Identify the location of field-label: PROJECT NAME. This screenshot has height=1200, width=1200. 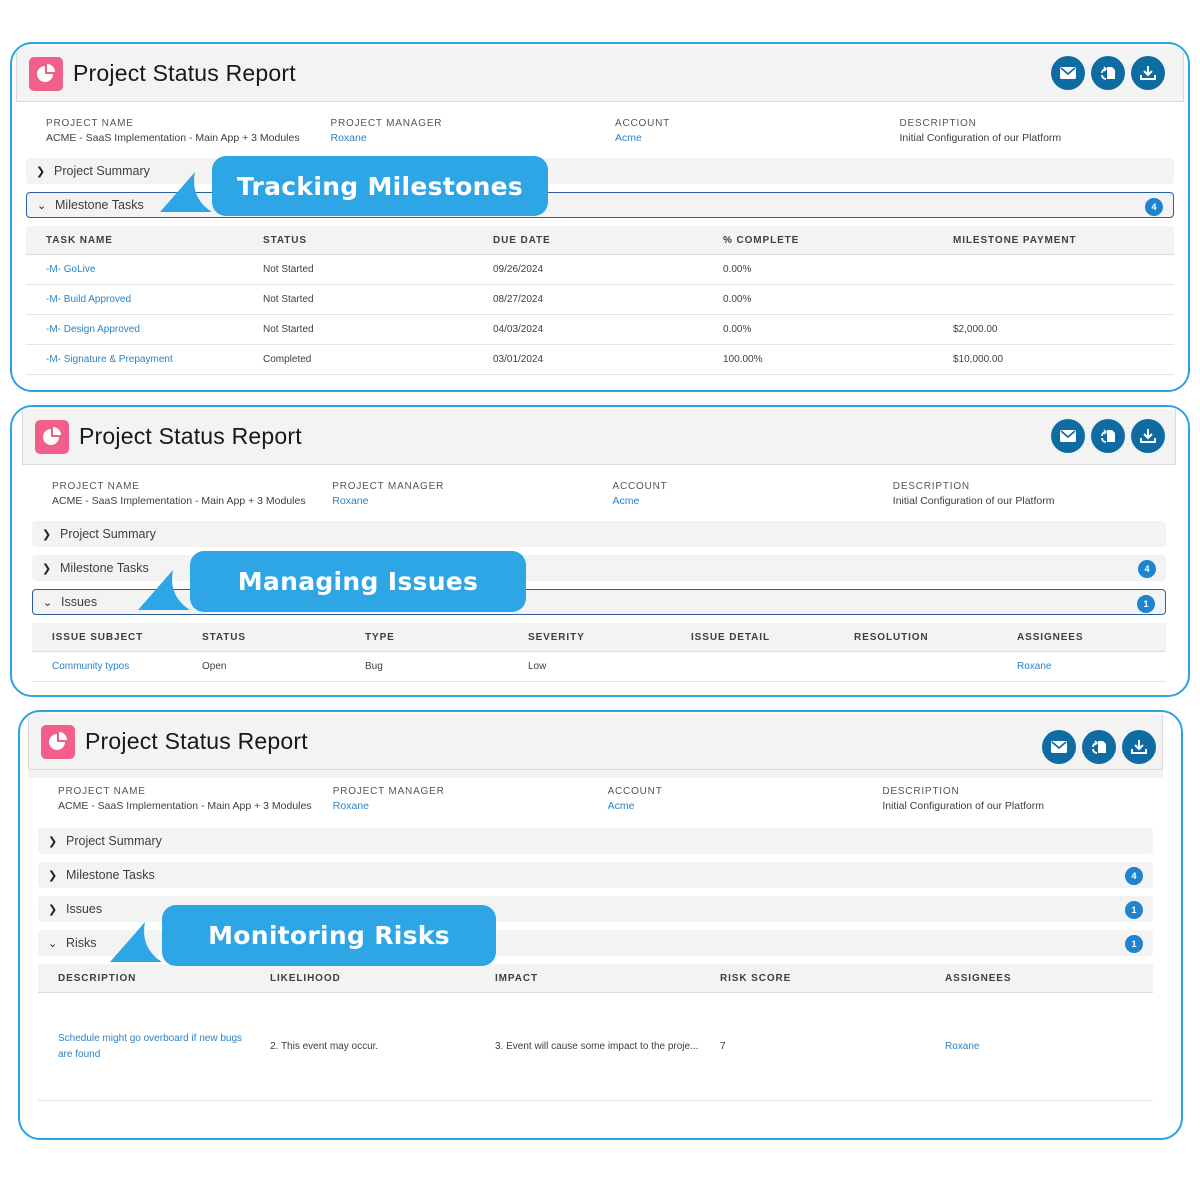
(90, 123).